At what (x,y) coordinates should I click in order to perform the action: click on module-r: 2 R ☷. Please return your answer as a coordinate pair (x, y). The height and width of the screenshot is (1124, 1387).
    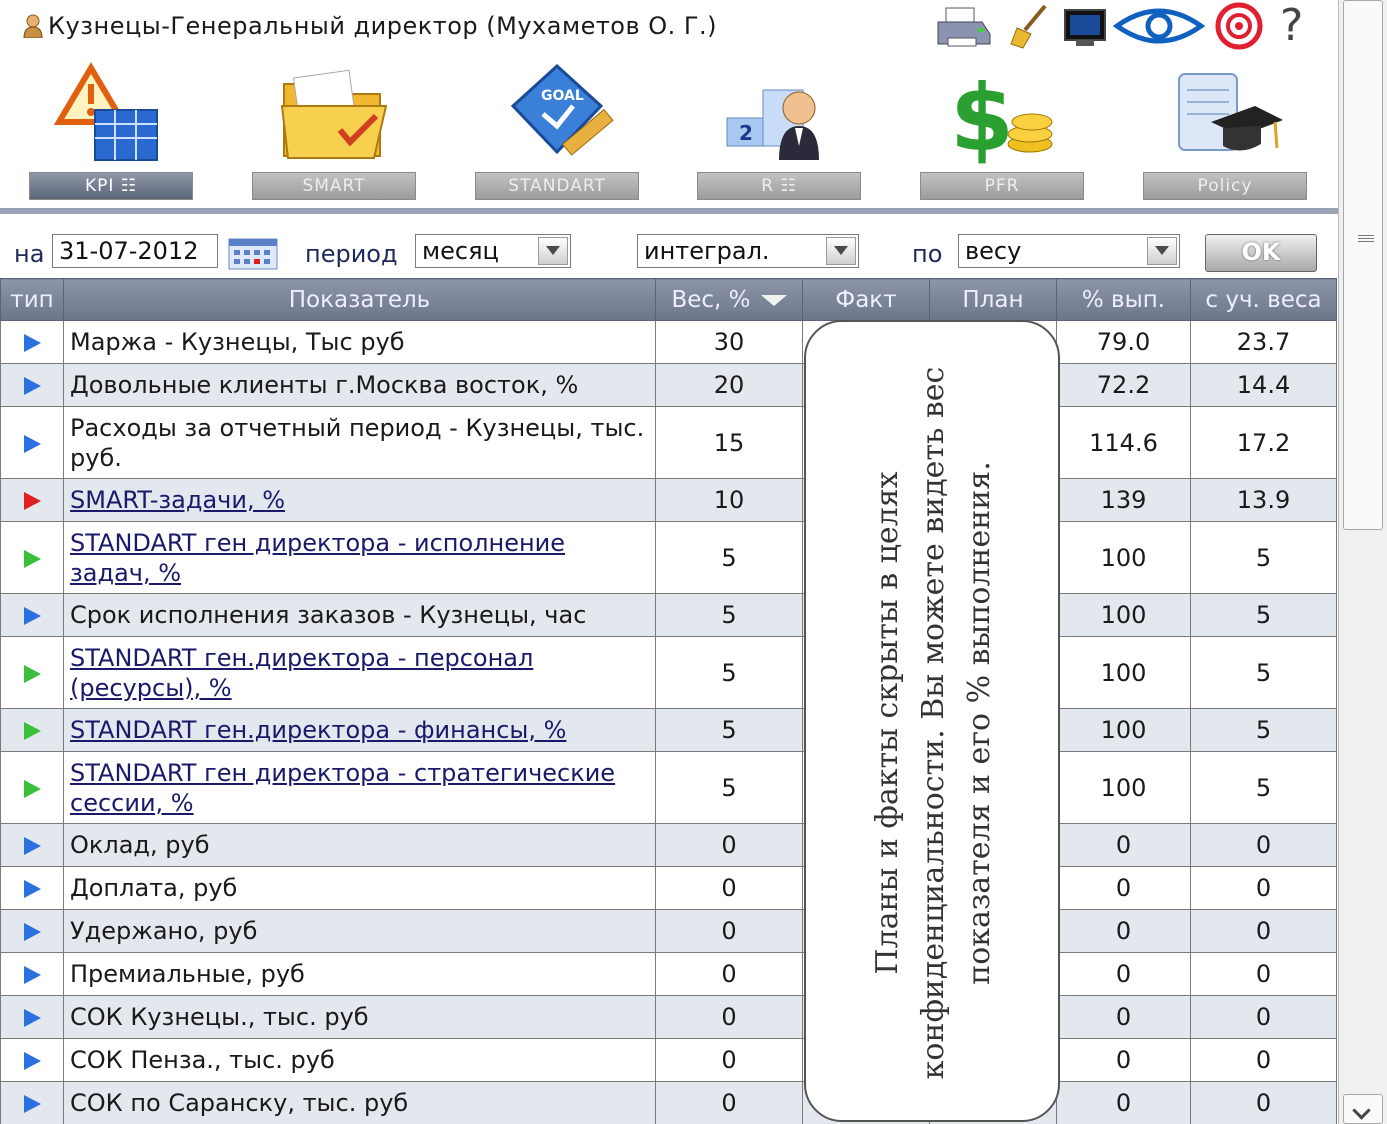
    Looking at the image, I should click on (779, 132).